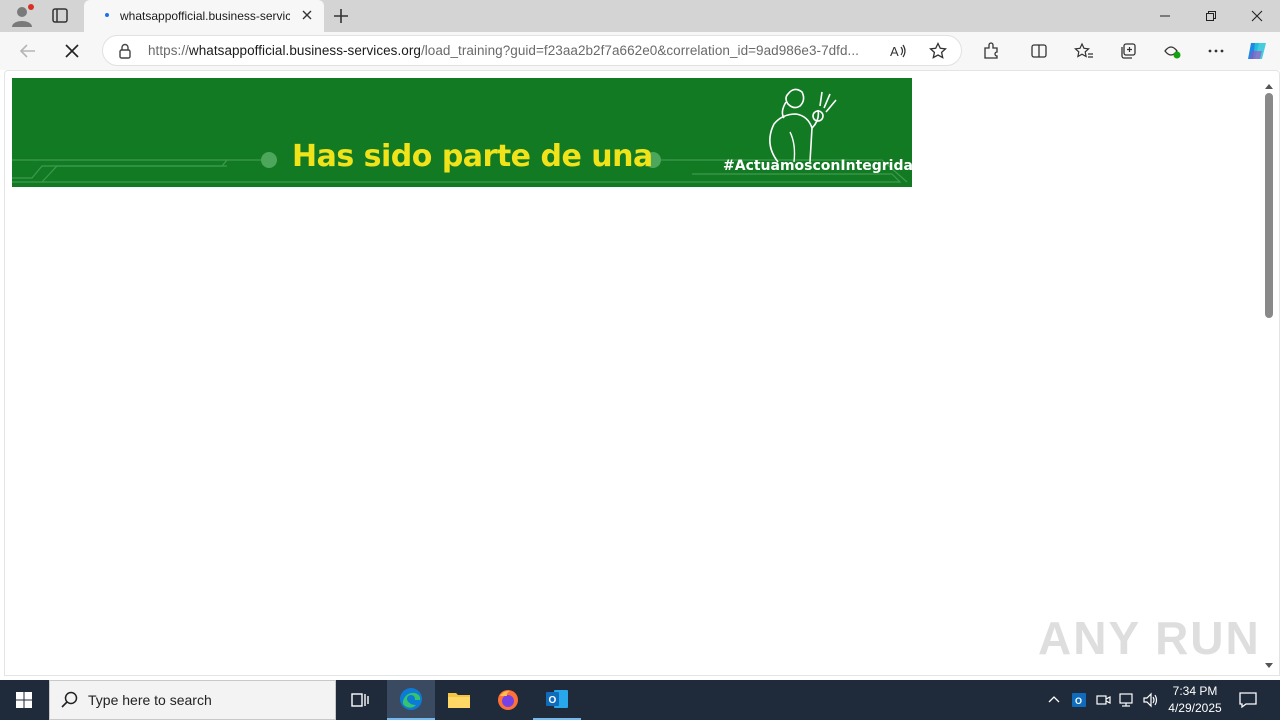 The height and width of the screenshot is (720, 1280). Describe the element at coordinates (1195, 708) in the screenshot. I see `clock-date: 4/29/2025` at that location.